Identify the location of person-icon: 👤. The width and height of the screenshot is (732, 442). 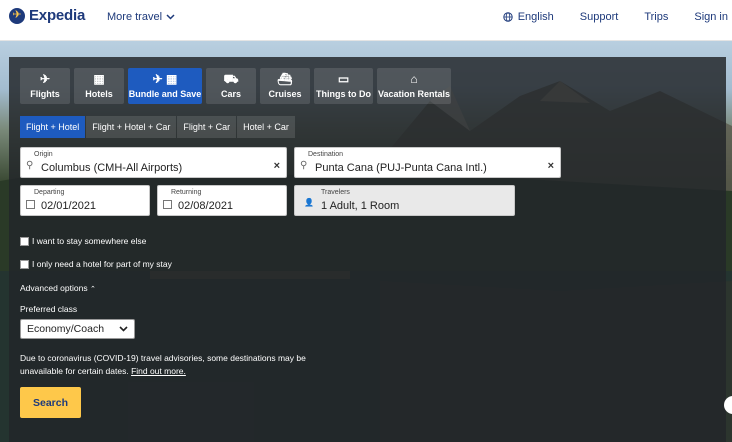
(309, 202).